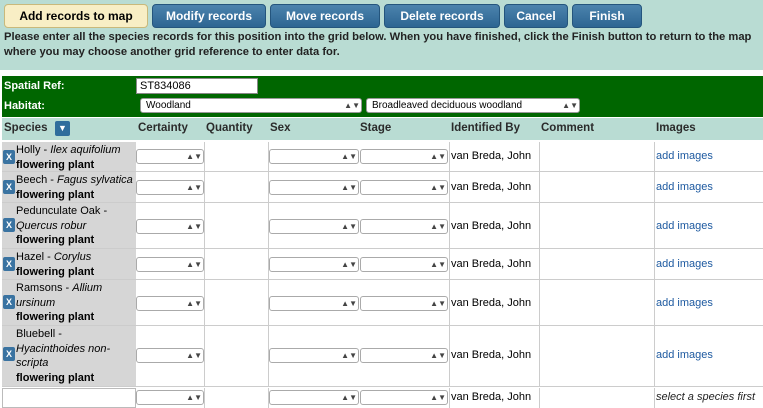 Image resolution: width=763 pixels, height=408 pixels. What do you see at coordinates (568, 128) in the screenshot?
I see `col-comment: Comment` at bounding box center [568, 128].